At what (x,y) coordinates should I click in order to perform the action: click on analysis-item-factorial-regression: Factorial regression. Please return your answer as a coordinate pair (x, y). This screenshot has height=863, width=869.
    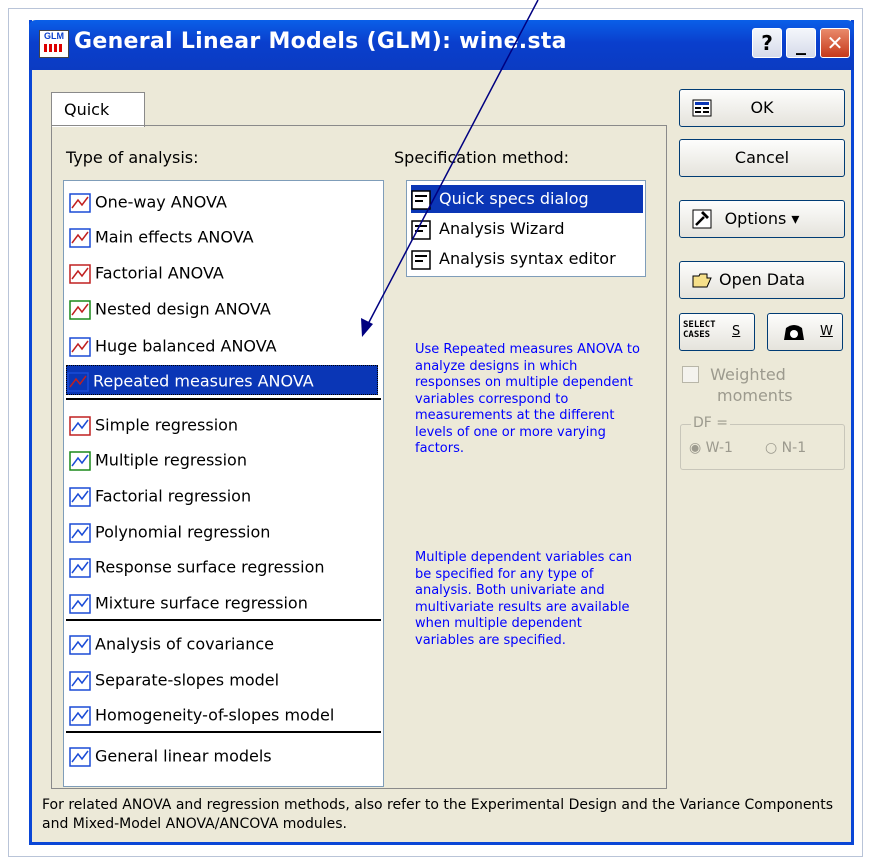
    Looking at the image, I should click on (160, 496).